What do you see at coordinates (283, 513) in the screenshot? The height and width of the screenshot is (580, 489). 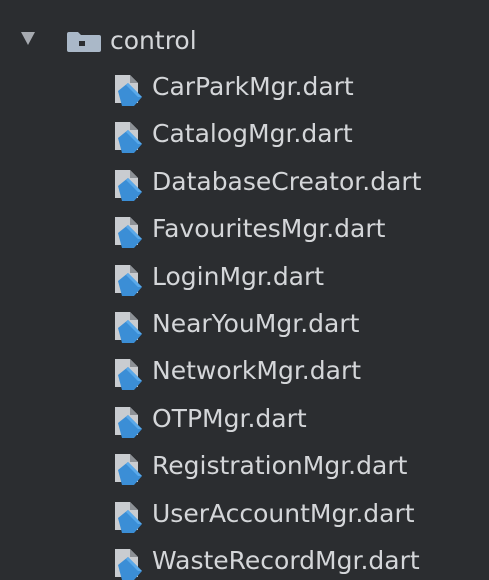 I see `file-label: UserAccountMgr.dart` at bounding box center [283, 513].